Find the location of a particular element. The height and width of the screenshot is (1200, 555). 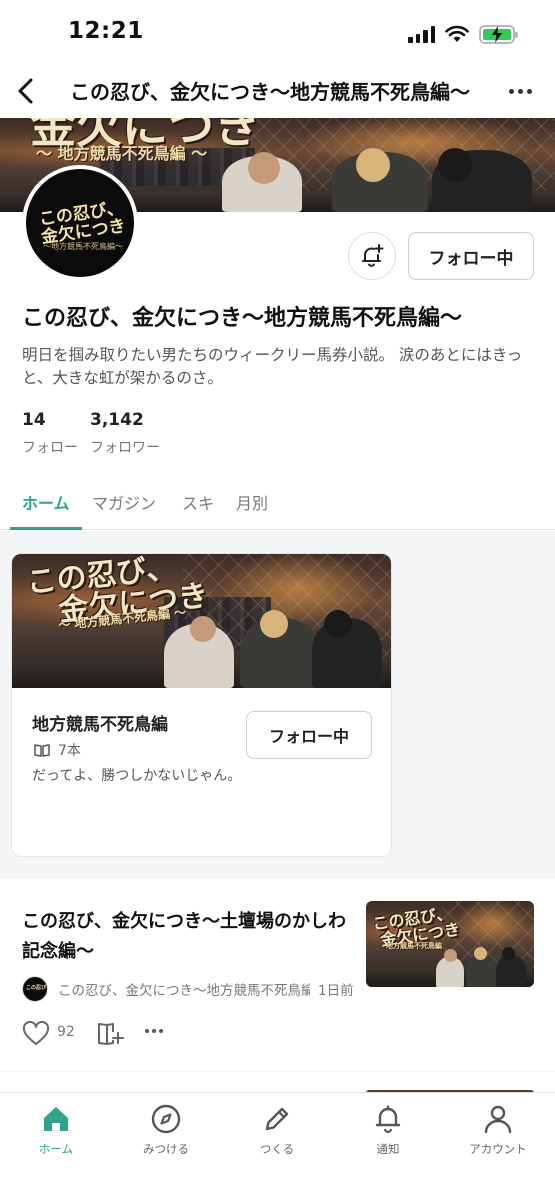

active-tab-indicator is located at coordinates (46, 528).